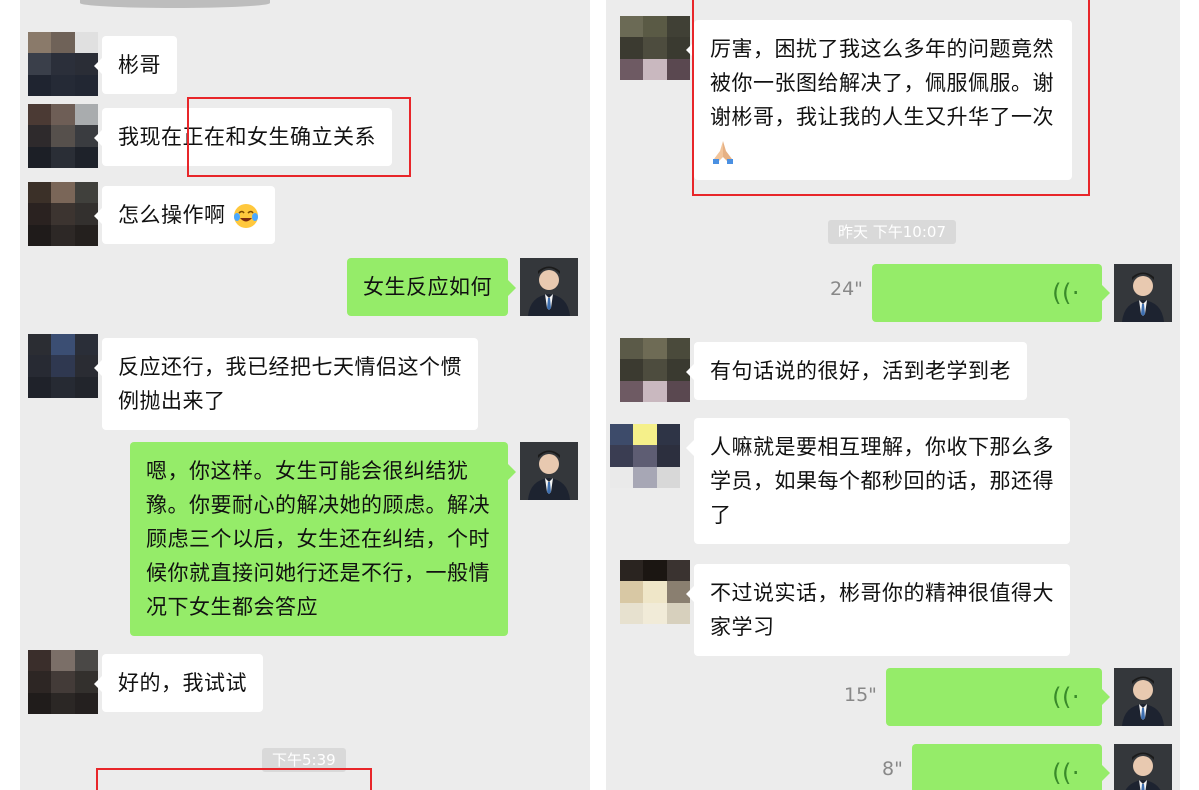  I want to click on voice-duration: 15", so click(860, 695).